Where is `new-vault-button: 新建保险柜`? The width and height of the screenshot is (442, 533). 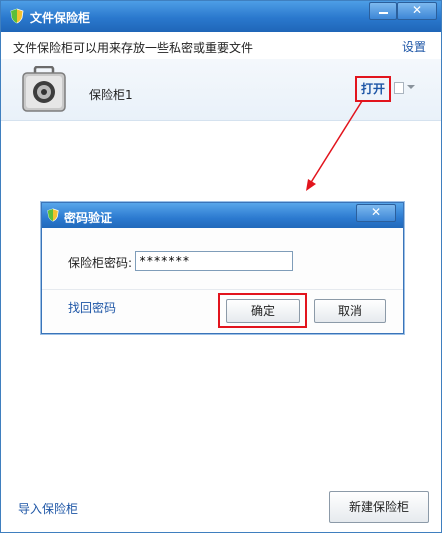
new-vault-button: 新建保险柜 is located at coordinates (379, 507).